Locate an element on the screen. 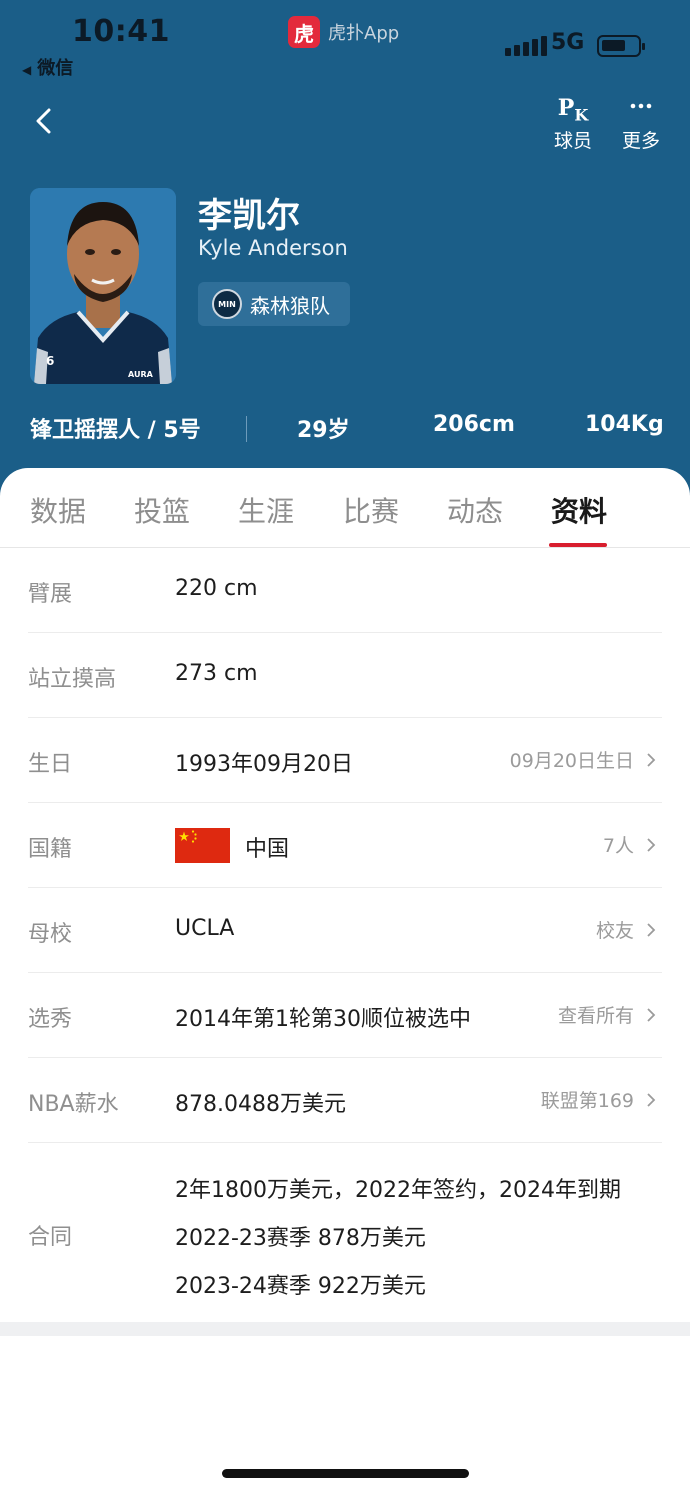  tab-bar: 数据 投篮 生涯 比赛 动态 资料 is located at coordinates (345, 508).